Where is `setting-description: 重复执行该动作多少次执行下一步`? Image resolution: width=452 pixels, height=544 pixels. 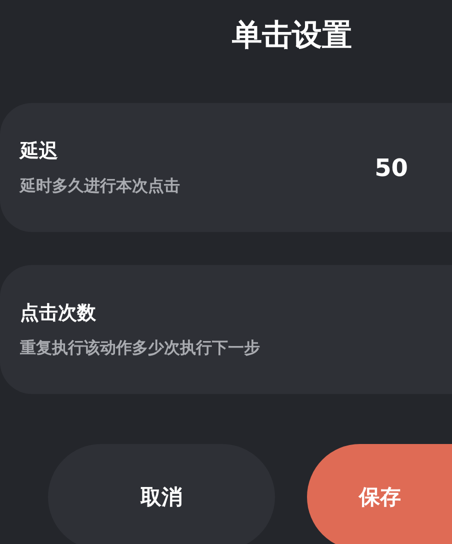 setting-description: 重复执行该动作多少次执行下一步 is located at coordinates (140, 348).